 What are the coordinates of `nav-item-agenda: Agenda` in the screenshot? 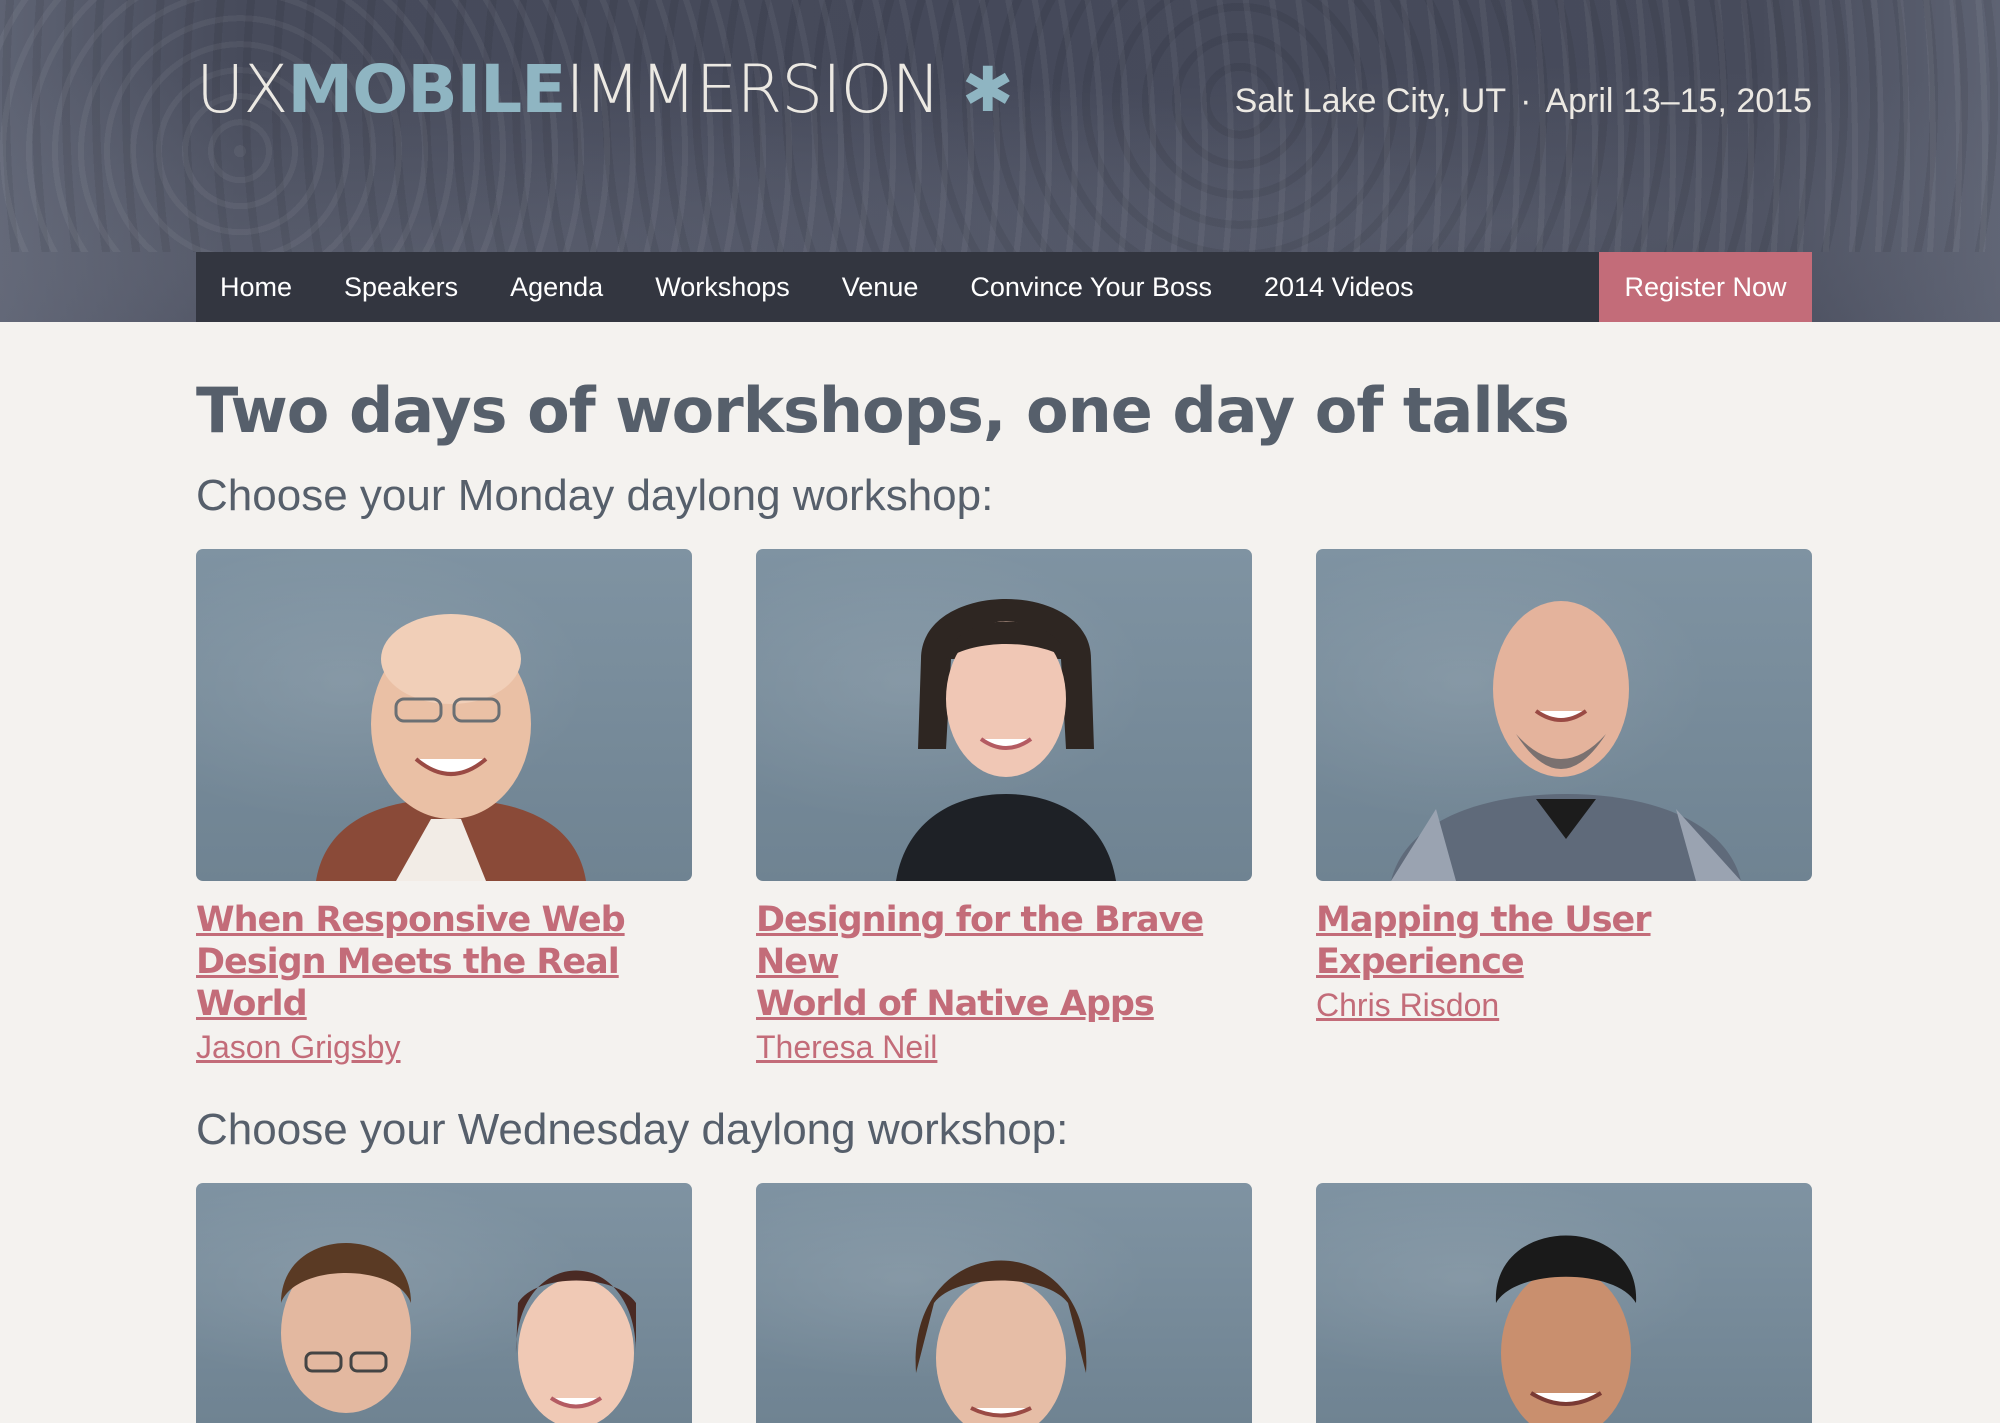 It's located at (556, 287).